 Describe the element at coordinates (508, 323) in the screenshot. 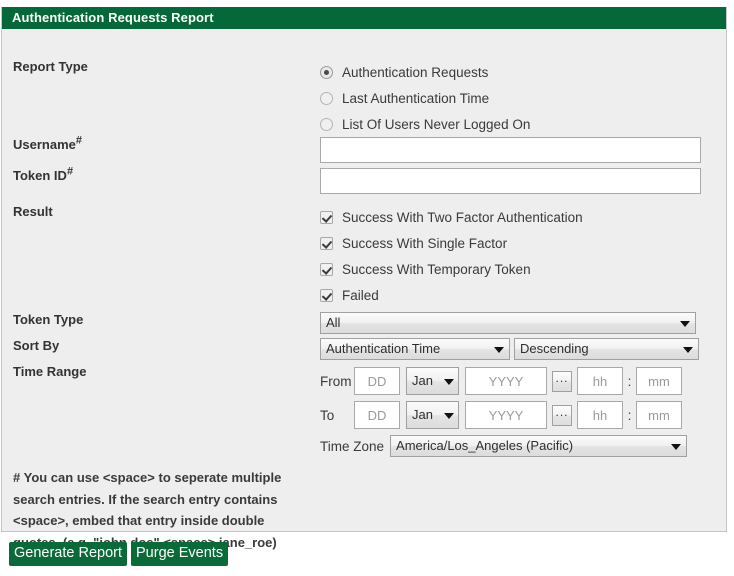

I see `token-type-select: All` at that location.